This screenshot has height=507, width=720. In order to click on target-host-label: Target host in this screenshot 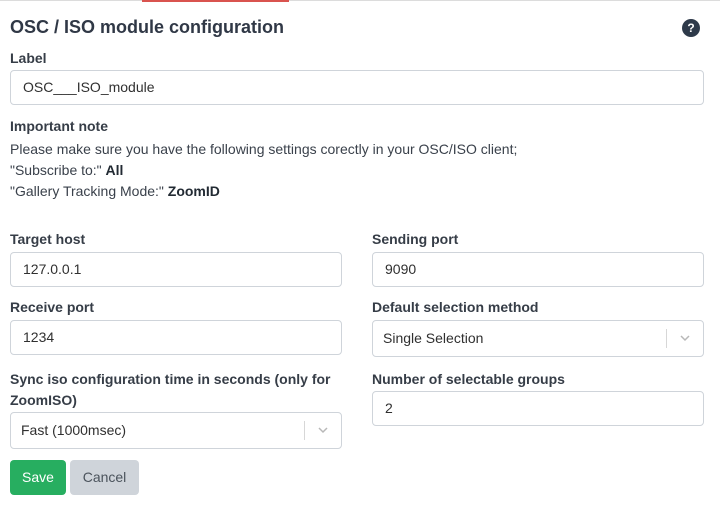, I will do `click(48, 239)`.